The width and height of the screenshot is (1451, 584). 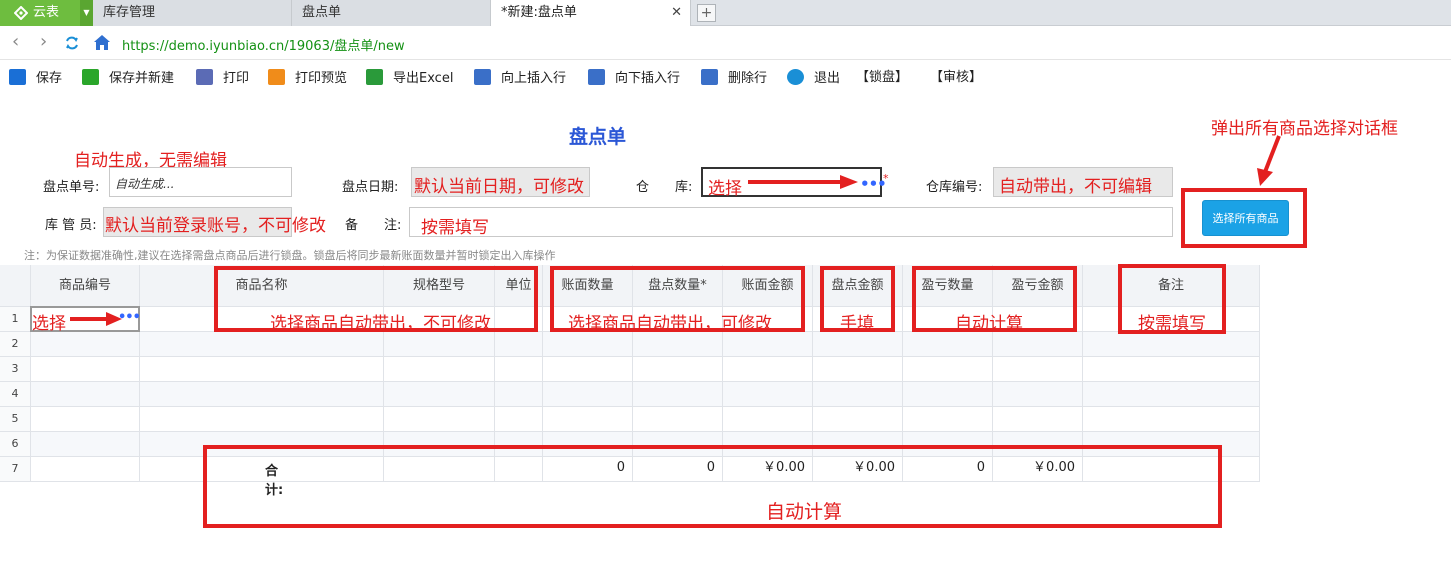 What do you see at coordinates (725, 189) in the screenshot?
I see `annotation-select-warehouse: 选择` at bounding box center [725, 189].